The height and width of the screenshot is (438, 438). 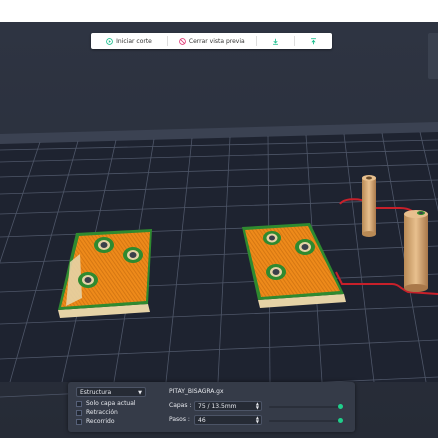 What do you see at coordinates (180, 405) in the screenshot?
I see `layers-label: Capas :` at bounding box center [180, 405].